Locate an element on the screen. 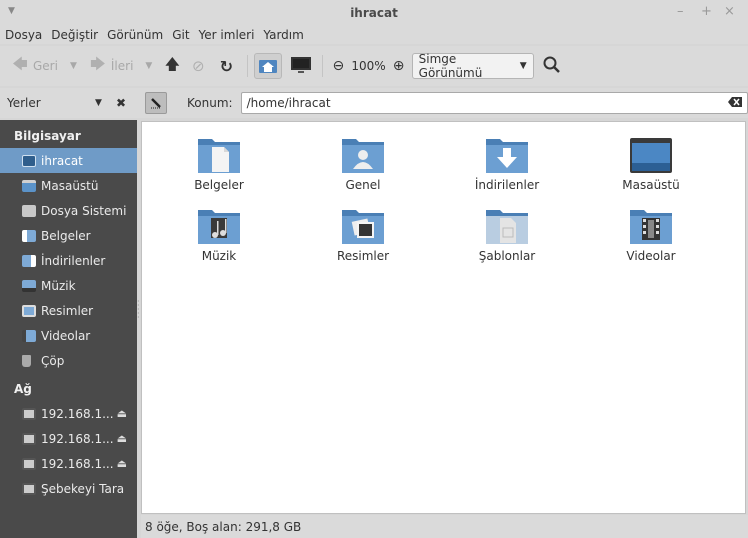 The height and width of the screenshot is (538, 748). forward-label: İleri is located at coordinates (122, 66).